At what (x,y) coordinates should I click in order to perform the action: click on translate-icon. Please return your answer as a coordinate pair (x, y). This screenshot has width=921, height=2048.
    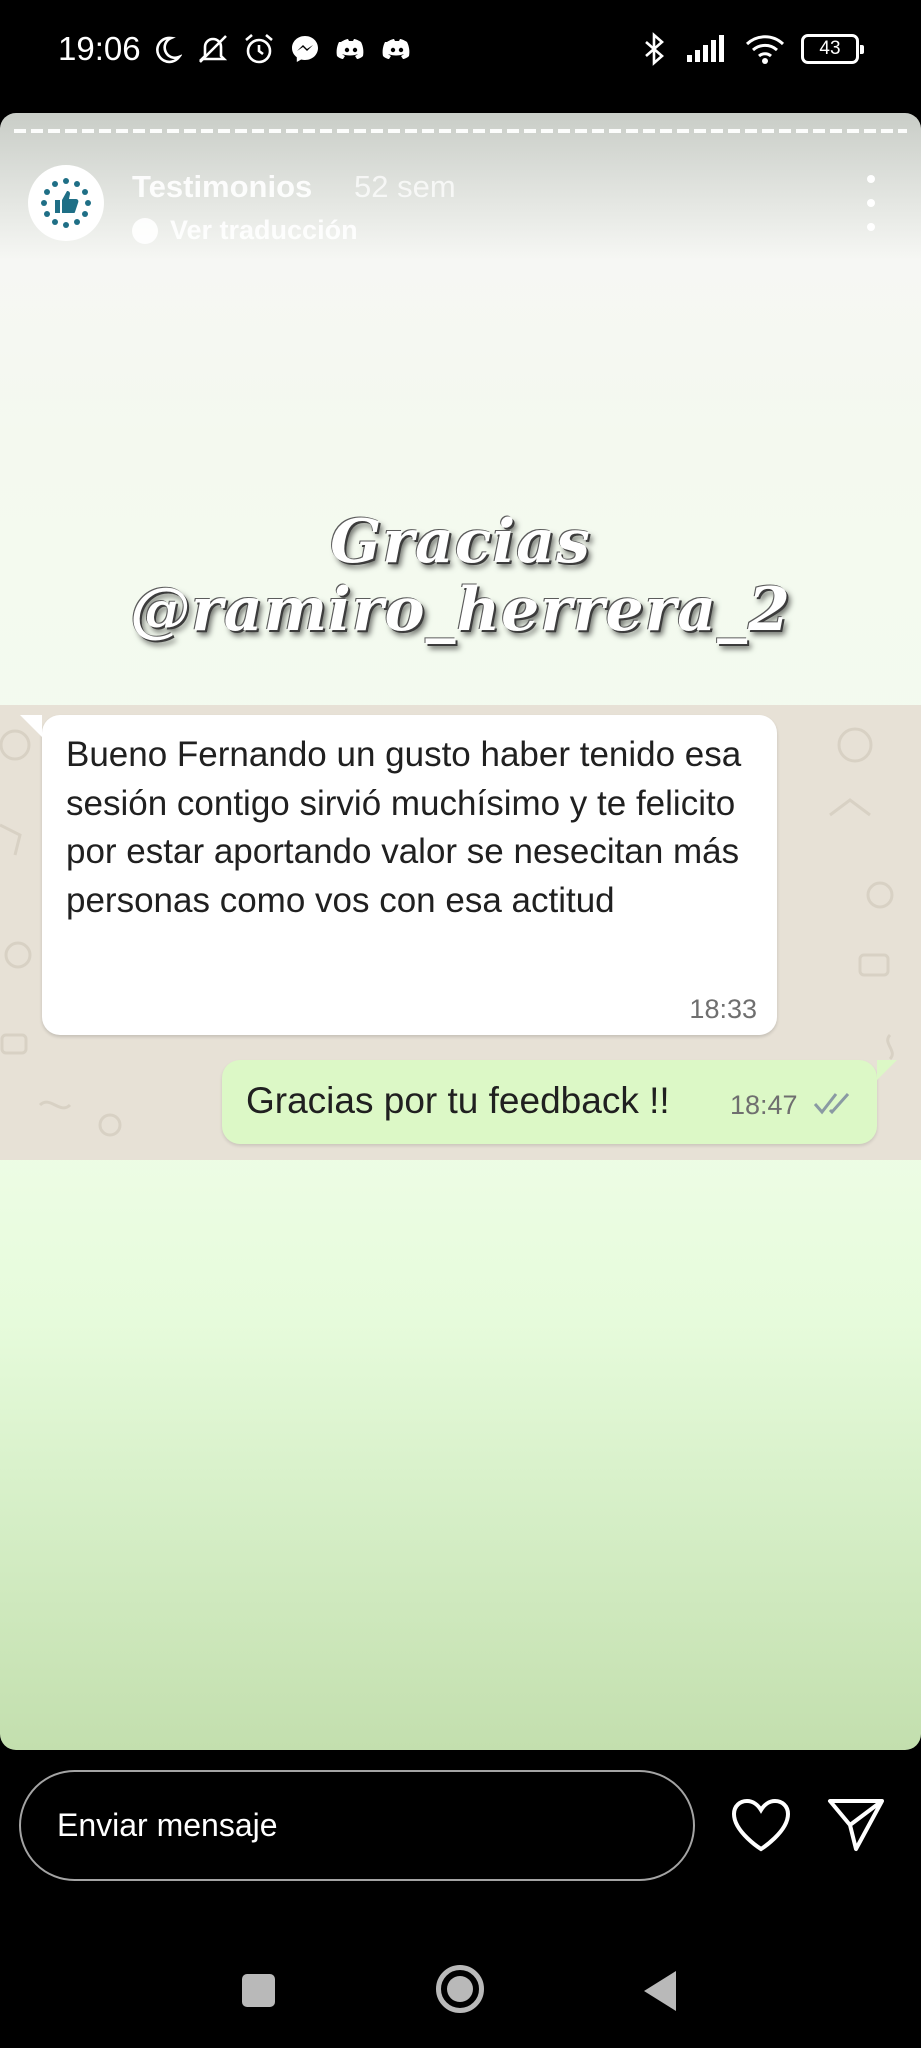
    Looking at the image, I should click on (145, 230).